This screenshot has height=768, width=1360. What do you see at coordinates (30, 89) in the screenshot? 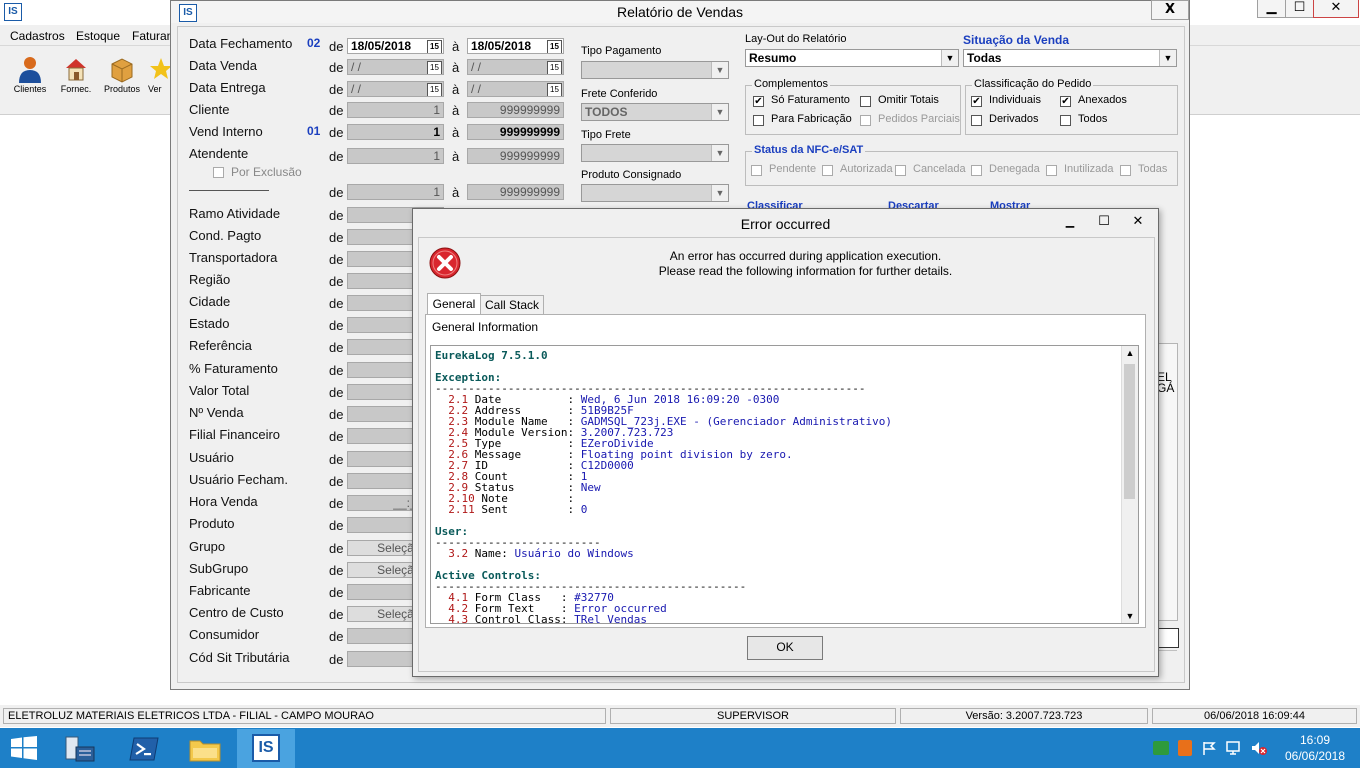
I see `toolbar-label: Clientes` at bounding box center [30, 89].